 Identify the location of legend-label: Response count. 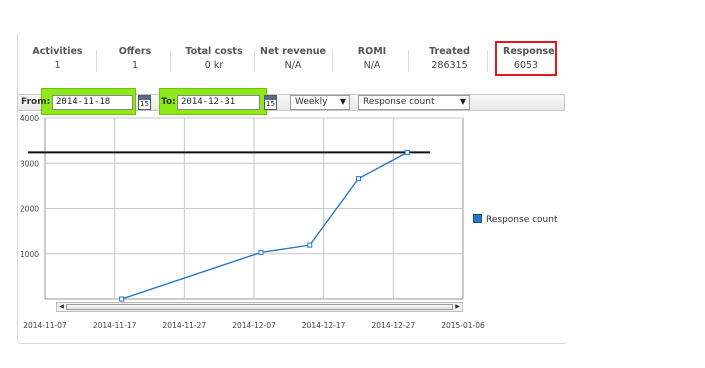
(522, 220).